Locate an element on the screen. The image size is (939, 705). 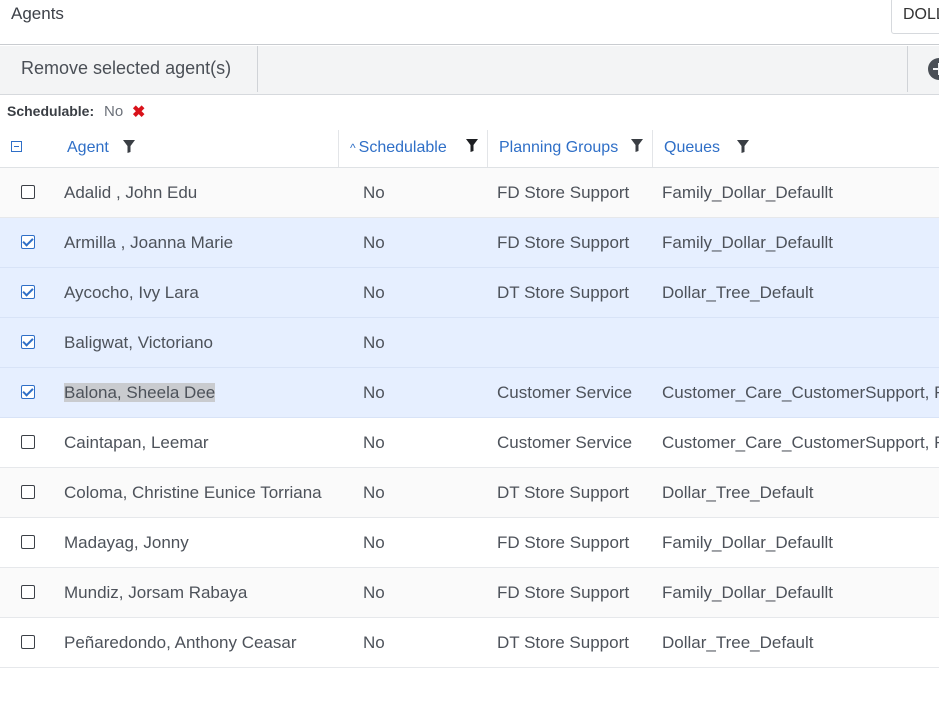
remove-filter-icon: ✖ is located at coordinates (138, 112).